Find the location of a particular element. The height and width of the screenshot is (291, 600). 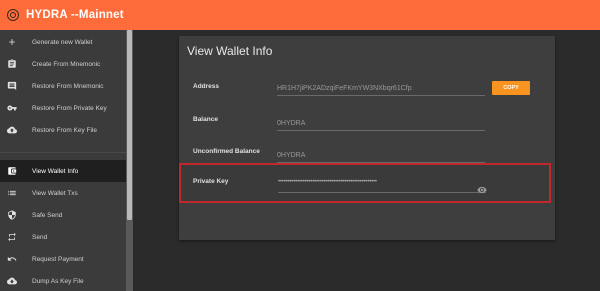

list-icon is located at coordinates (12, 193).